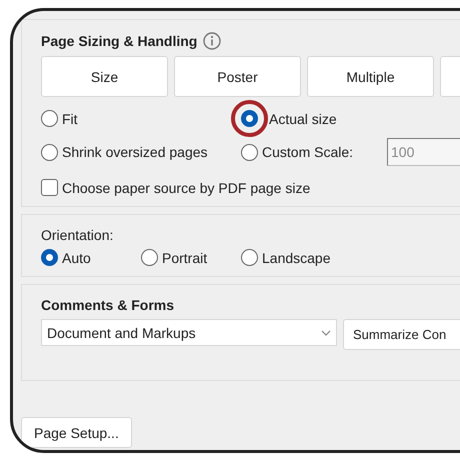 The image size is (460, 459). I want to click on tab-button: Poster, so click(237, 76).